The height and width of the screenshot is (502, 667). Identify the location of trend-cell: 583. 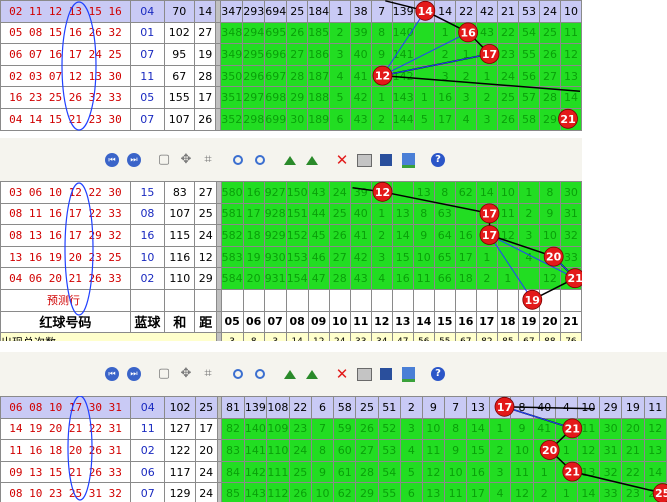
(232, 257).